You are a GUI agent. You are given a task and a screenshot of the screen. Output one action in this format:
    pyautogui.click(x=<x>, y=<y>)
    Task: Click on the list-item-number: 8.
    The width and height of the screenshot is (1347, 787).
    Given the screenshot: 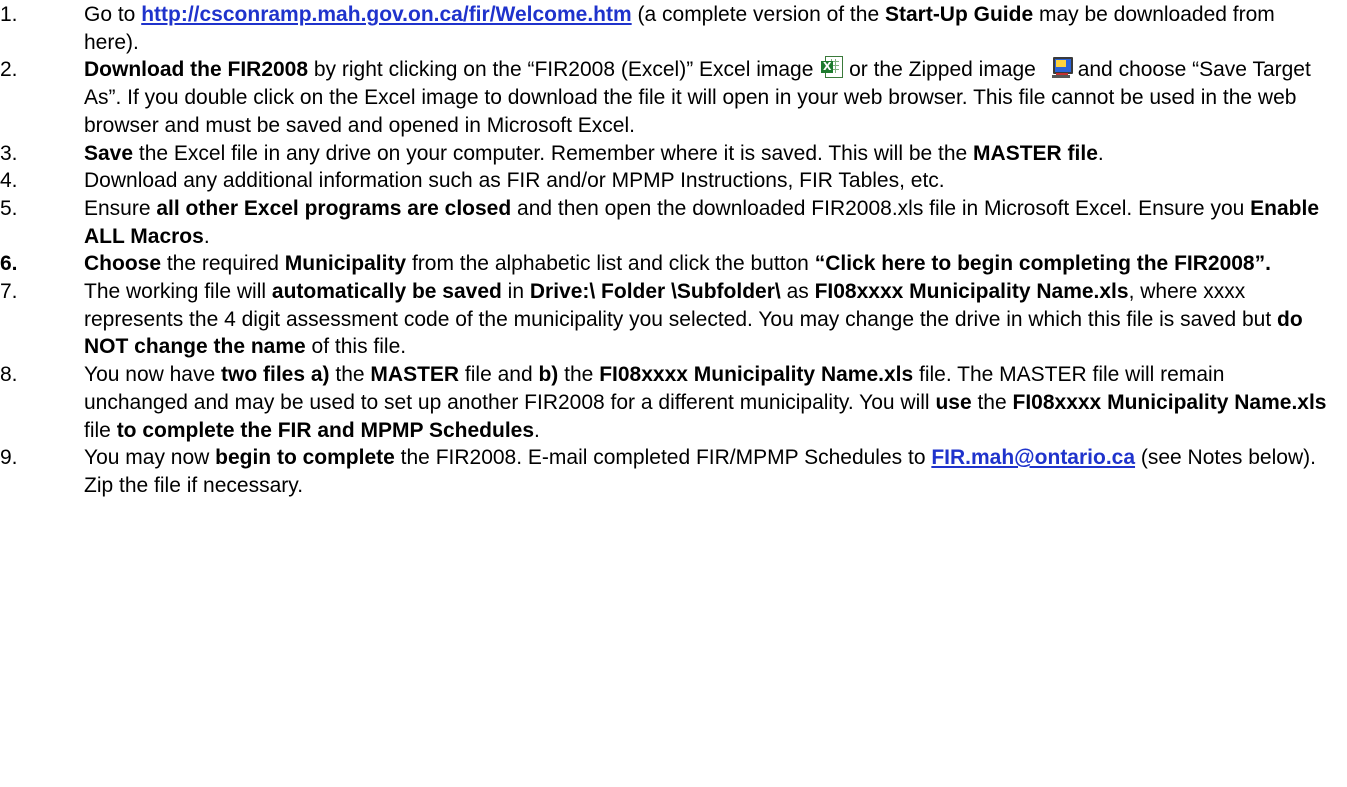 What is the action you would take?
    pyautogui.click(x=9, y=375)
    